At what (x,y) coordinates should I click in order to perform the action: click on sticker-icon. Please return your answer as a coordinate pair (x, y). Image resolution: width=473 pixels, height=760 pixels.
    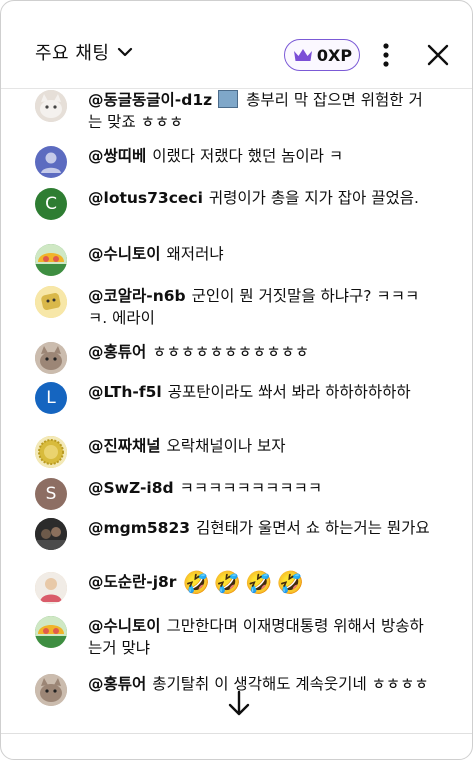
    Looking at the image, I should click on (228, 99).